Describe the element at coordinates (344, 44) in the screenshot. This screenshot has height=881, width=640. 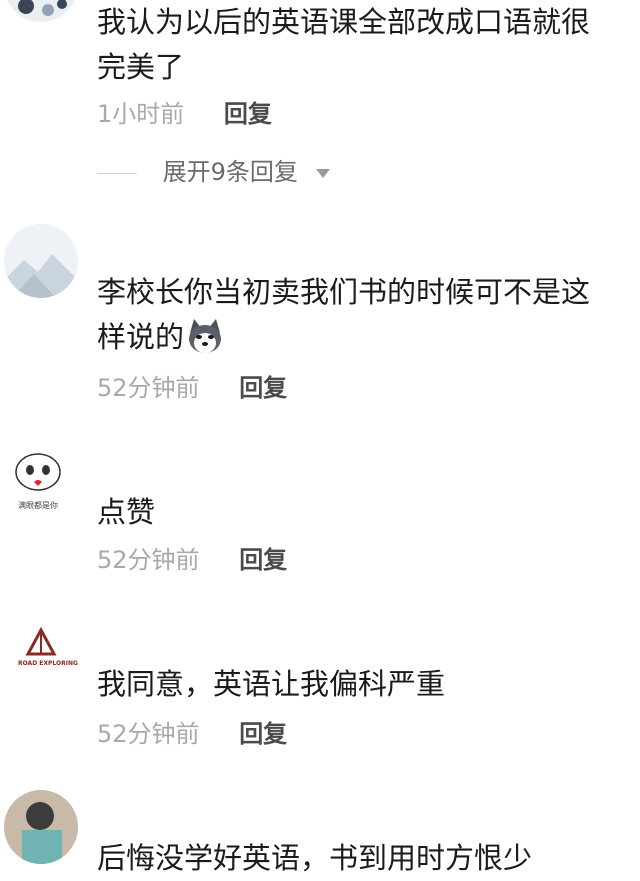
I see `comment-text: 我认为以后的英语课全部改成口语就很完美了` at that location.